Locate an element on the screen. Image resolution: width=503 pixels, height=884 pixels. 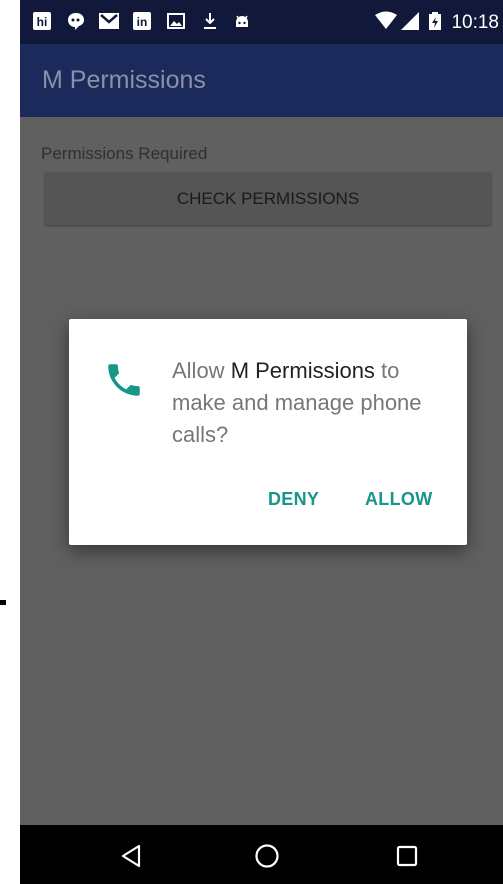
wifi-icon is located at coordinates (386, 21).